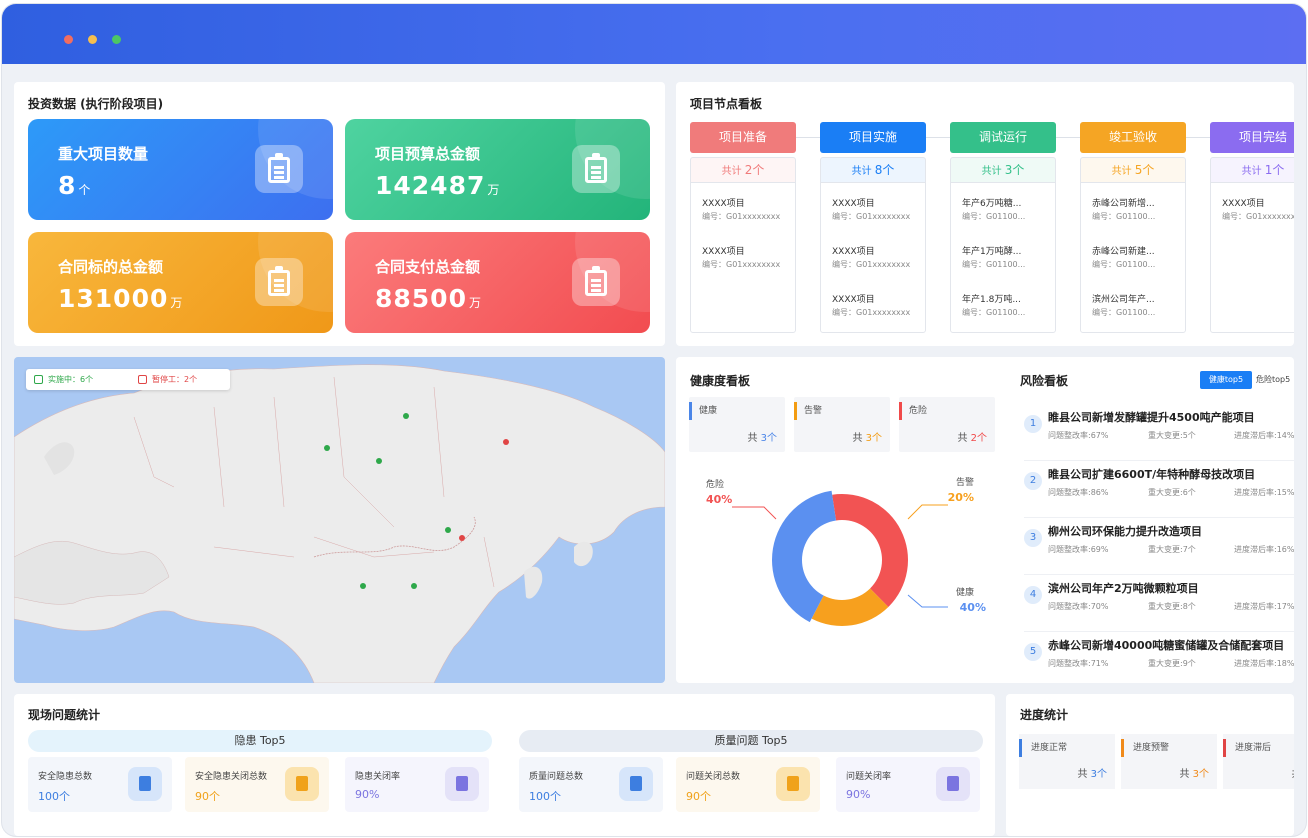 The image size is (1308, 838). What do you see at coordinates (1125, 531) in the screenshot?
I see `risk-project-name: 柳州公司环保能力提升改造项目` at bounding box center [1125, 531].